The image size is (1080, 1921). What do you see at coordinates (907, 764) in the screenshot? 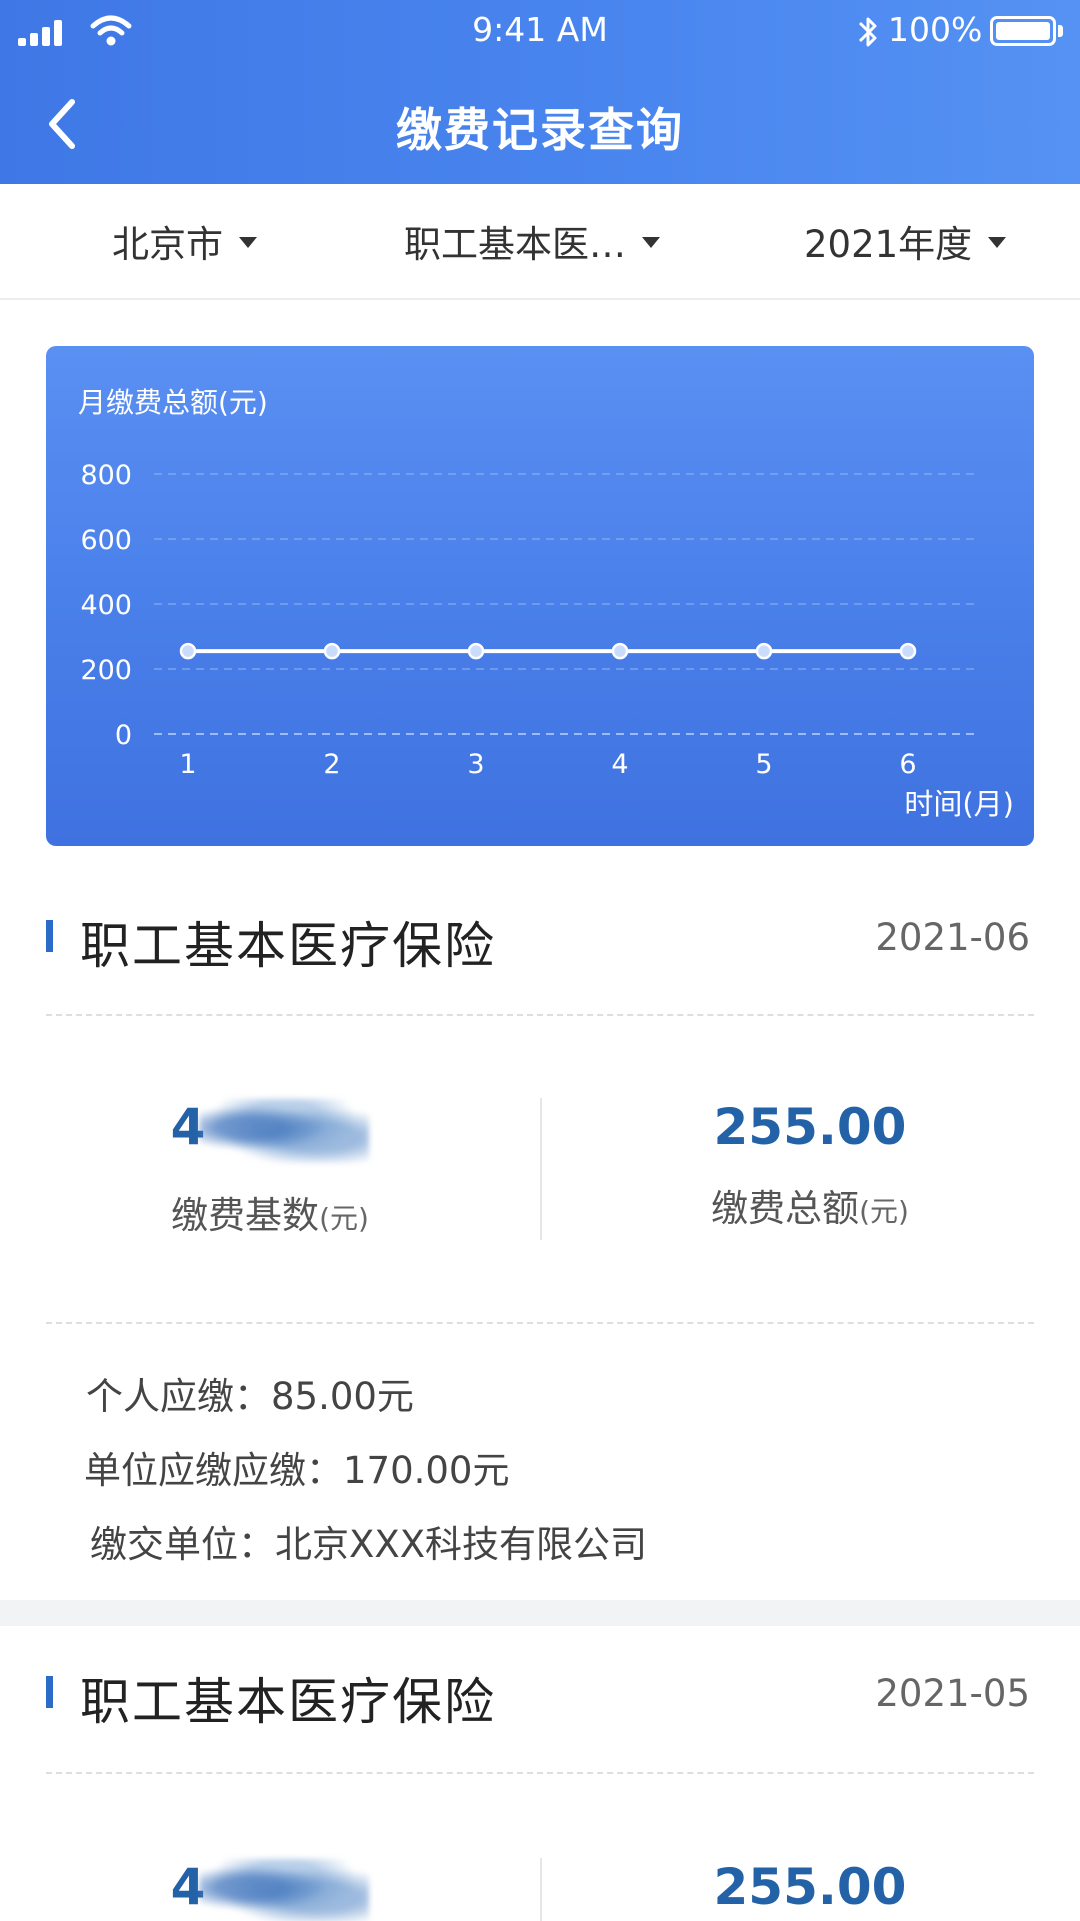
I see `x-tick-label: 6` at bounding box center [907, 764].